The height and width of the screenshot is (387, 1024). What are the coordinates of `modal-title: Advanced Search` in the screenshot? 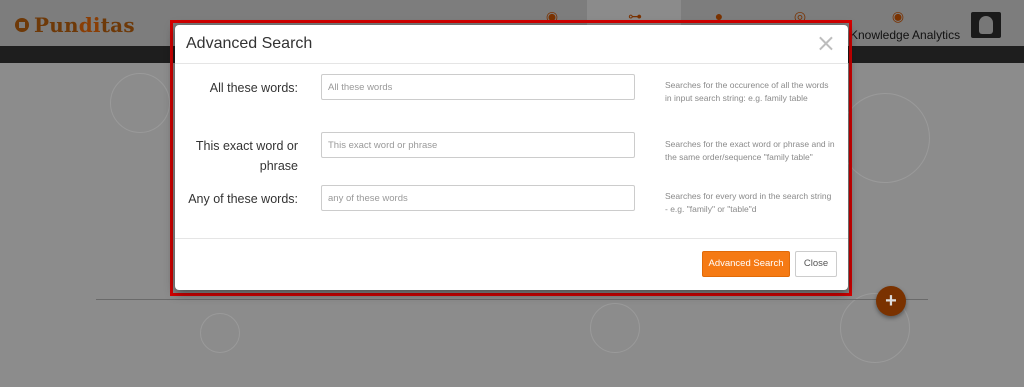 It's located at (249, 43).